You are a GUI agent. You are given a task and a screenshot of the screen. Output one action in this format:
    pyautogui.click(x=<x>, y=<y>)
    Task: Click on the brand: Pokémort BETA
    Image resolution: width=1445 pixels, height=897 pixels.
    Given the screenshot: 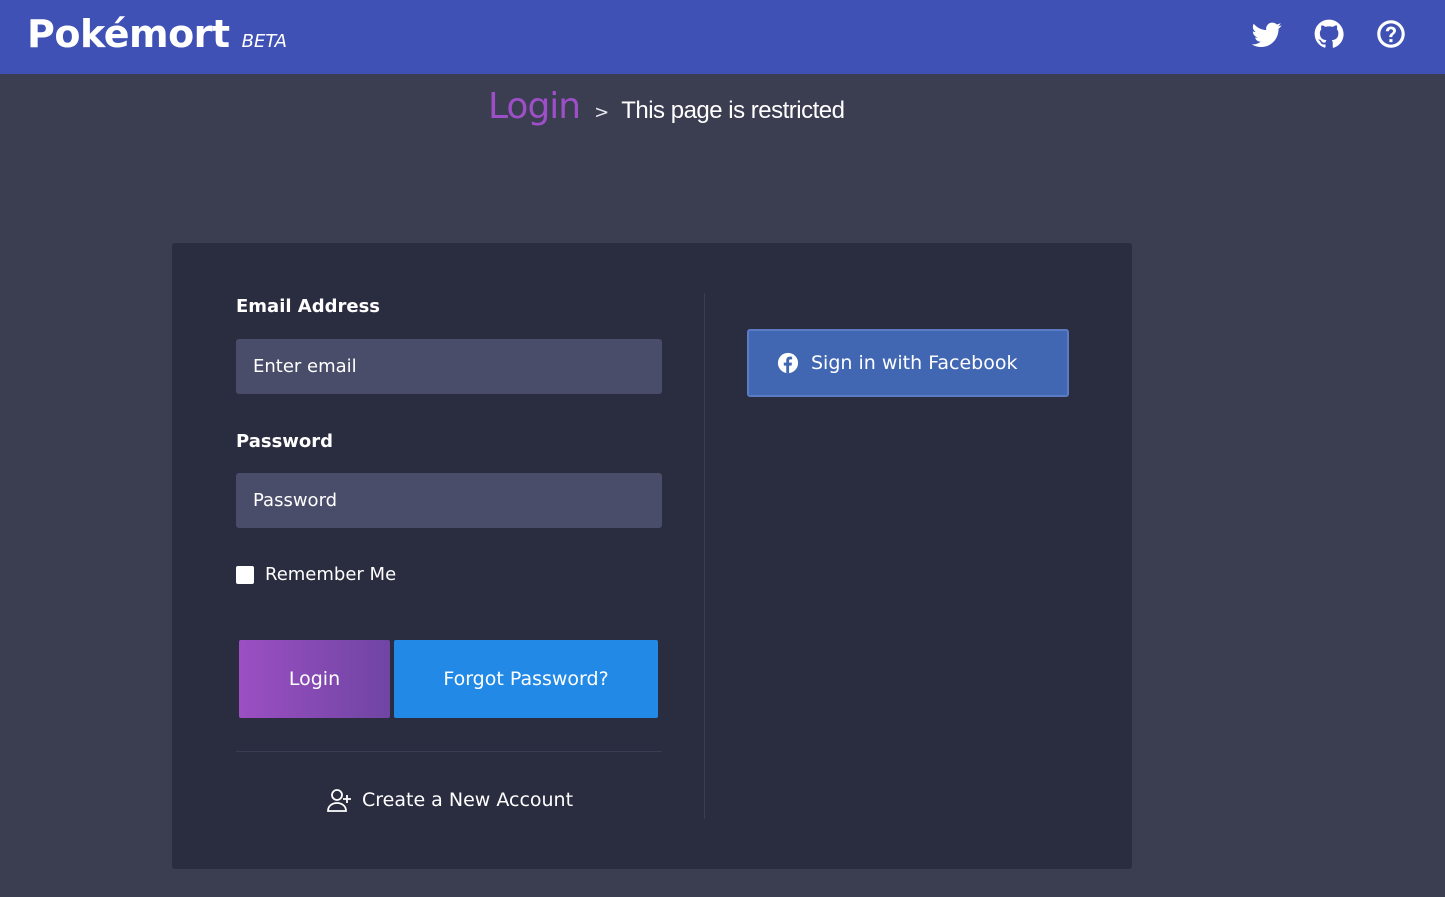 What is the action you would take?
    pyautogui.click(x=157, y=34)
    